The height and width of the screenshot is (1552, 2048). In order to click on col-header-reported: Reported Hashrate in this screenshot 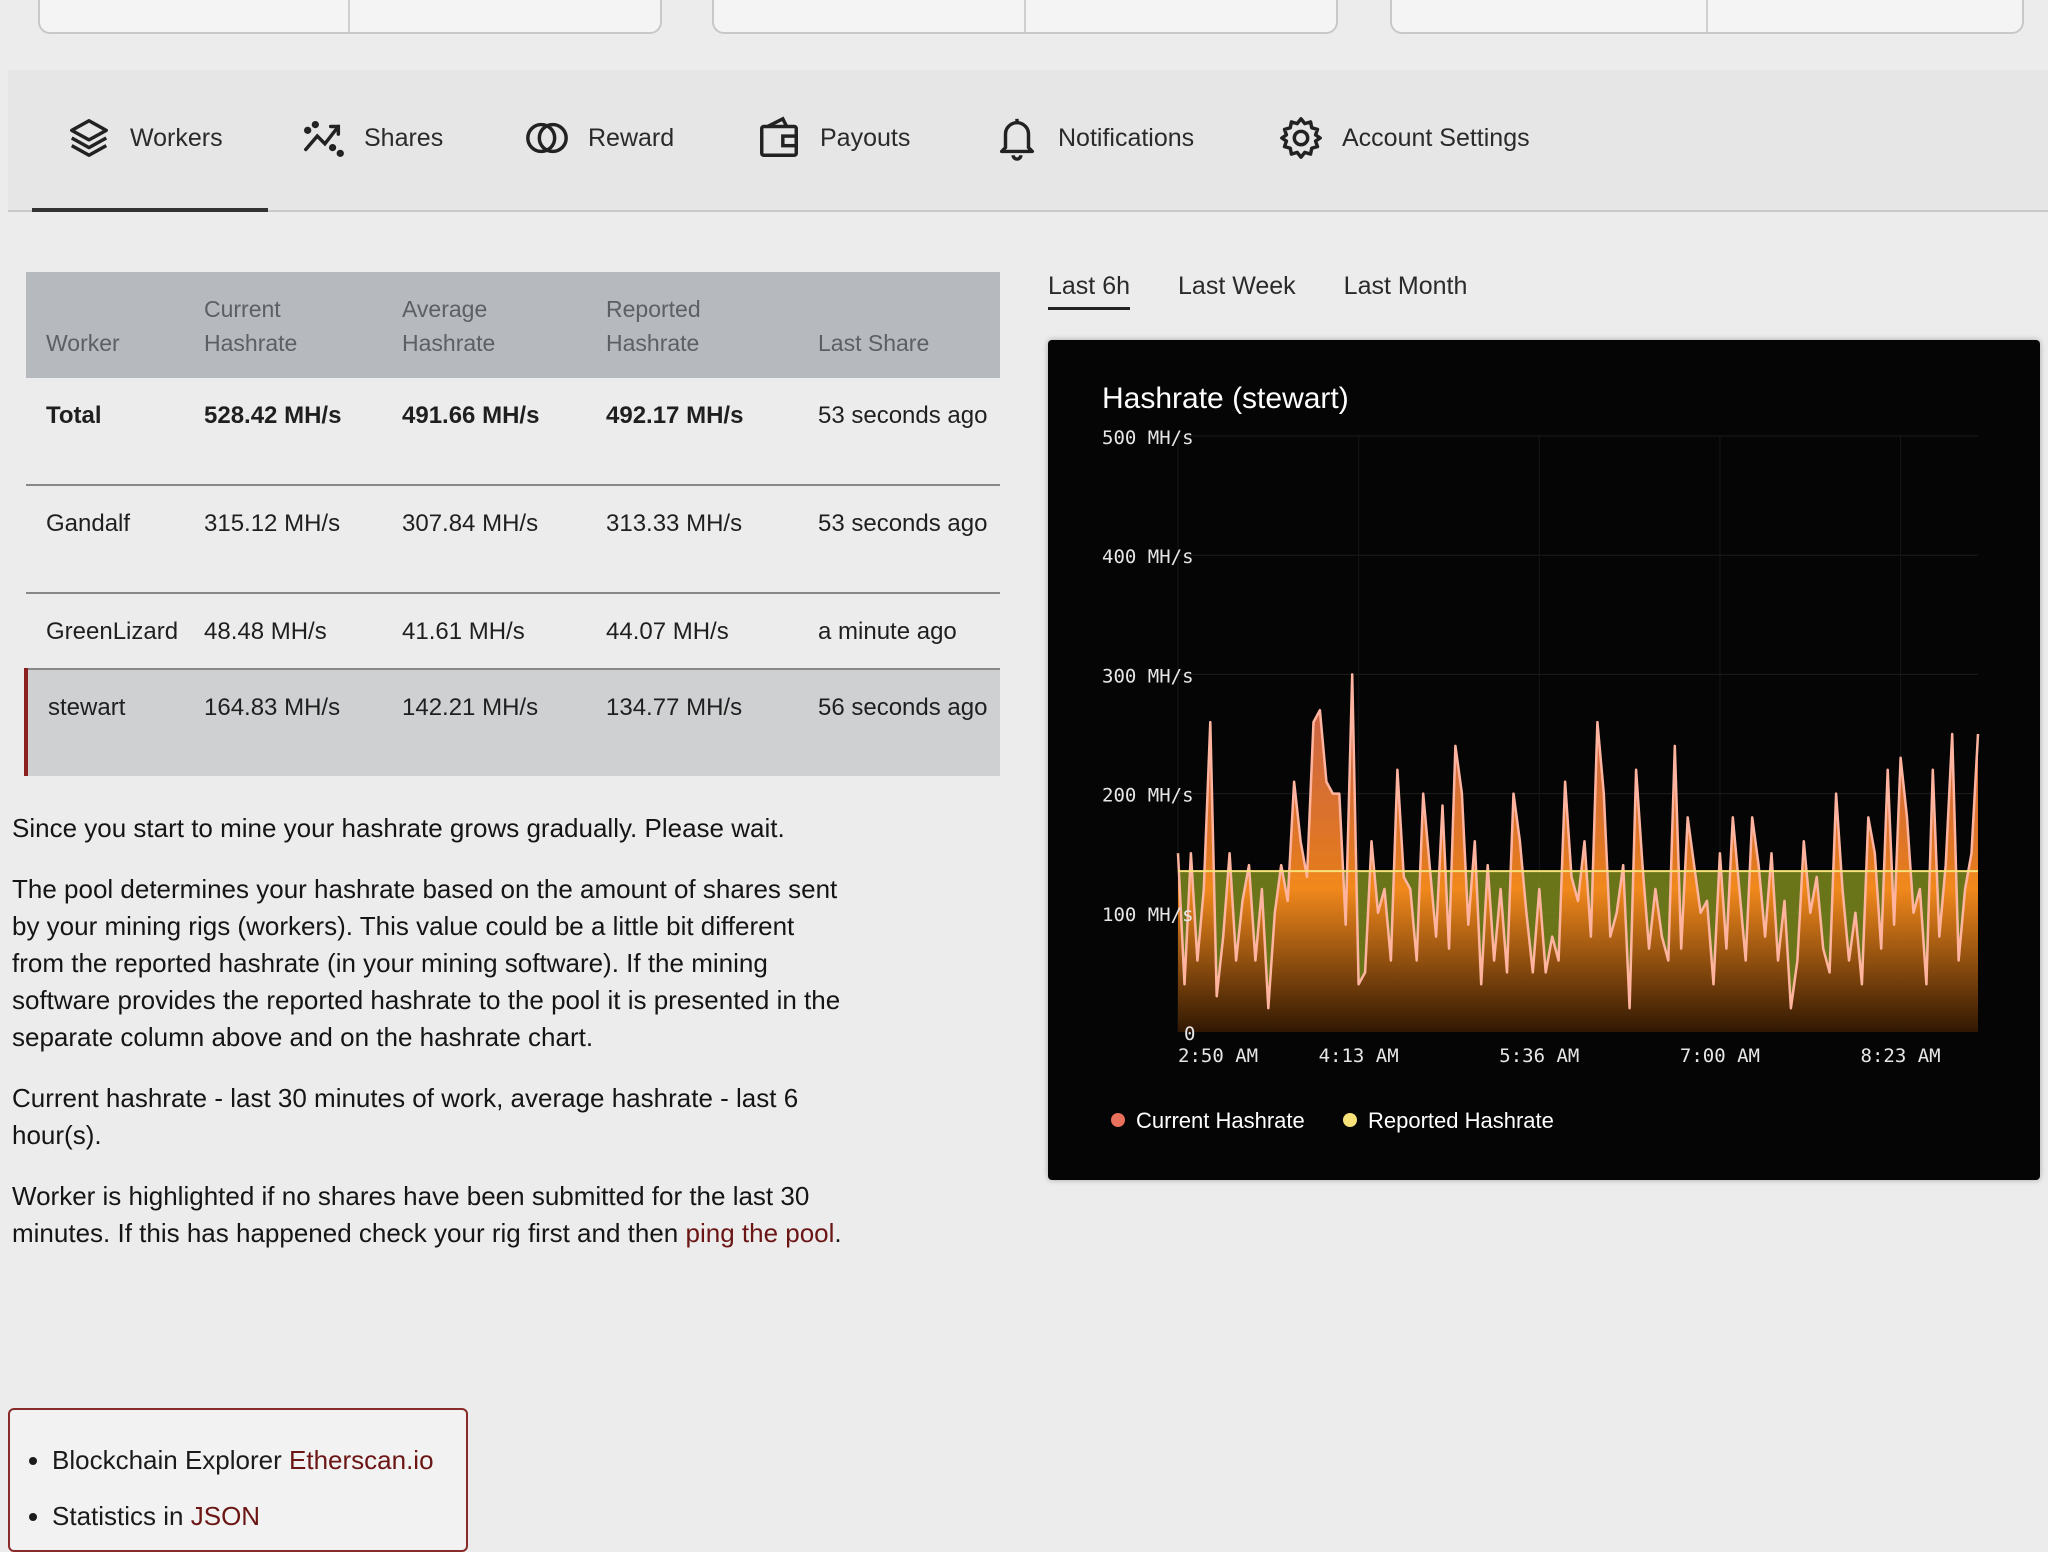, I will do `click(692, 325)`.